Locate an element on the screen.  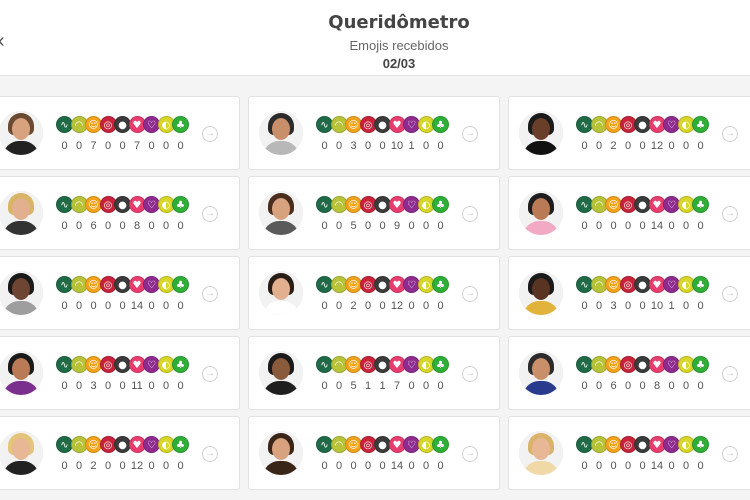
emoji-counts: 007007000 is located at coordinates (122, 146).